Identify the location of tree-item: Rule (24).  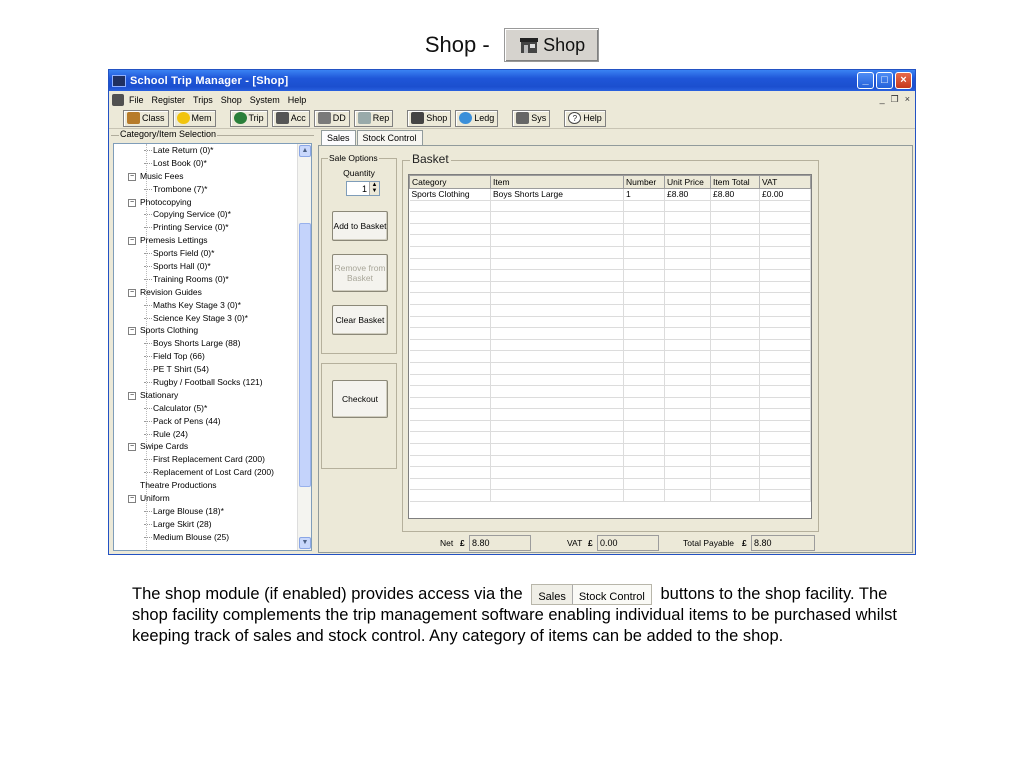
(212, 434).